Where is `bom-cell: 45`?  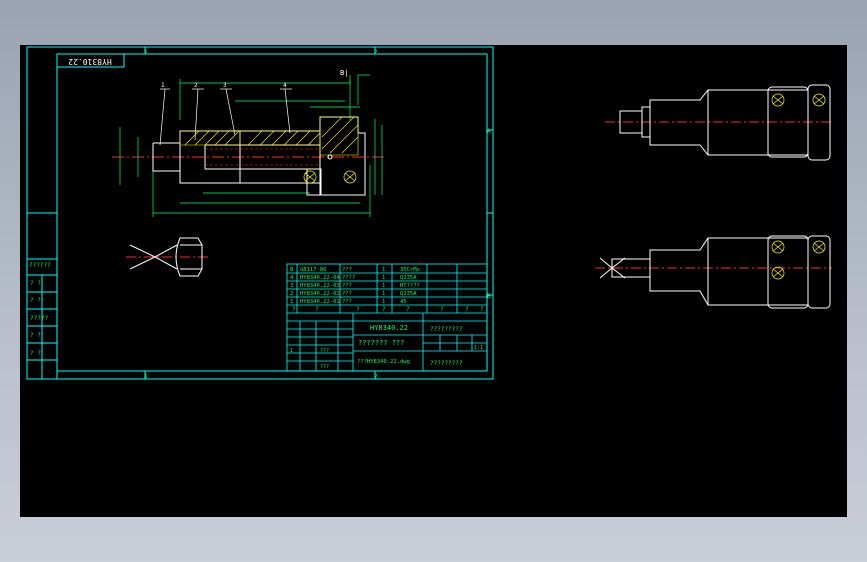
bom-cell: 45 is located at coordinates (403, 302).